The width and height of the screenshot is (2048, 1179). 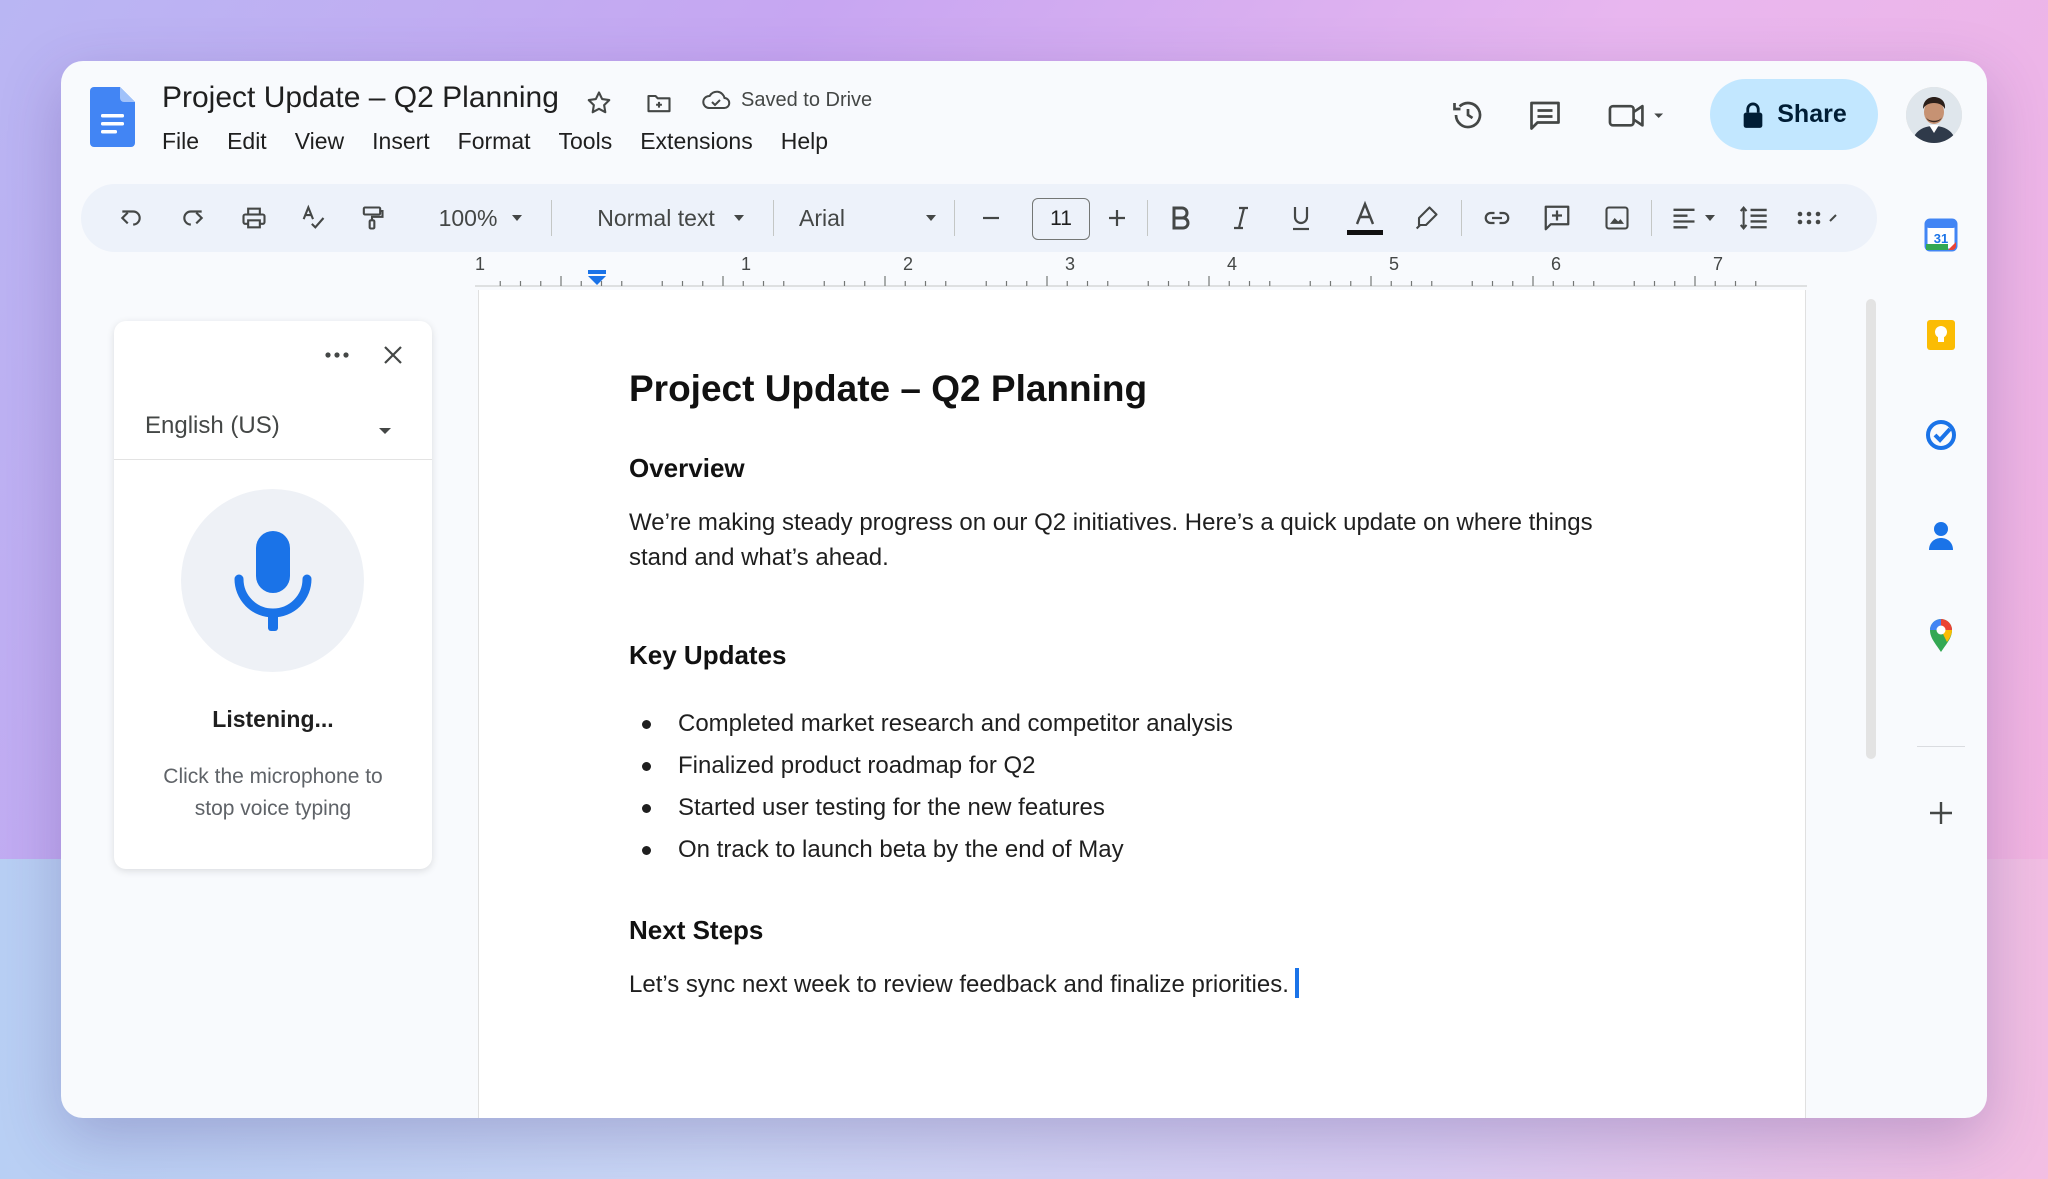 I want to click on contacts-icon, so click(x=1941, y=535).